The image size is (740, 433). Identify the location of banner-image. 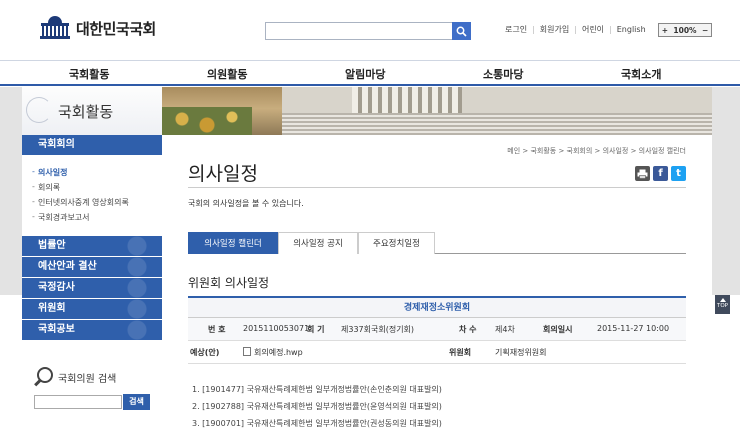
(437, 111).